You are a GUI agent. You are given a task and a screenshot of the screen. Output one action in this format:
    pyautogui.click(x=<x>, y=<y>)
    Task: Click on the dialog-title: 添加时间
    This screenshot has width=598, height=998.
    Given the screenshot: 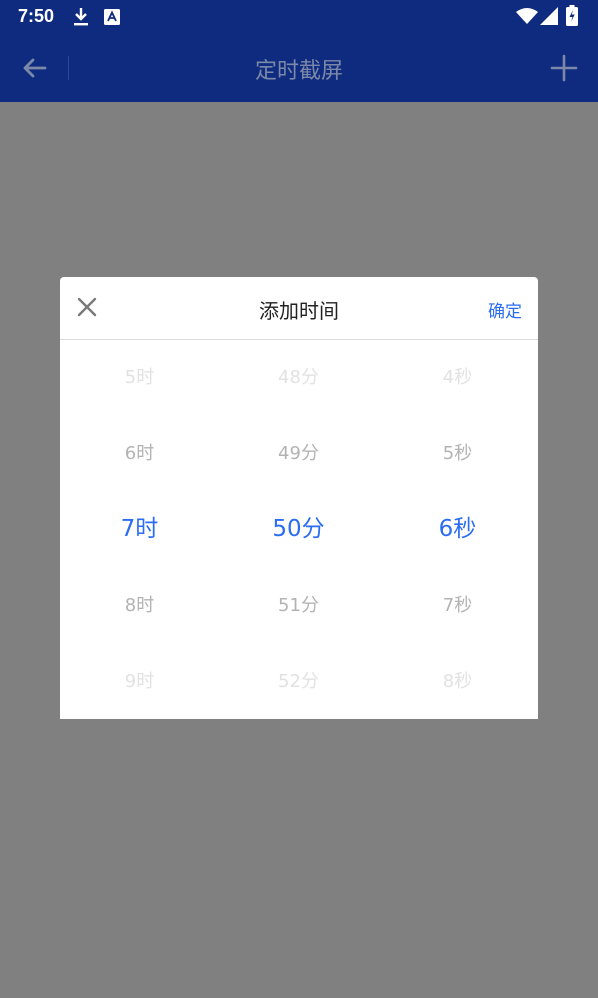 What is the action you would take?
    pyautogui.click(x=299, y=311)
    